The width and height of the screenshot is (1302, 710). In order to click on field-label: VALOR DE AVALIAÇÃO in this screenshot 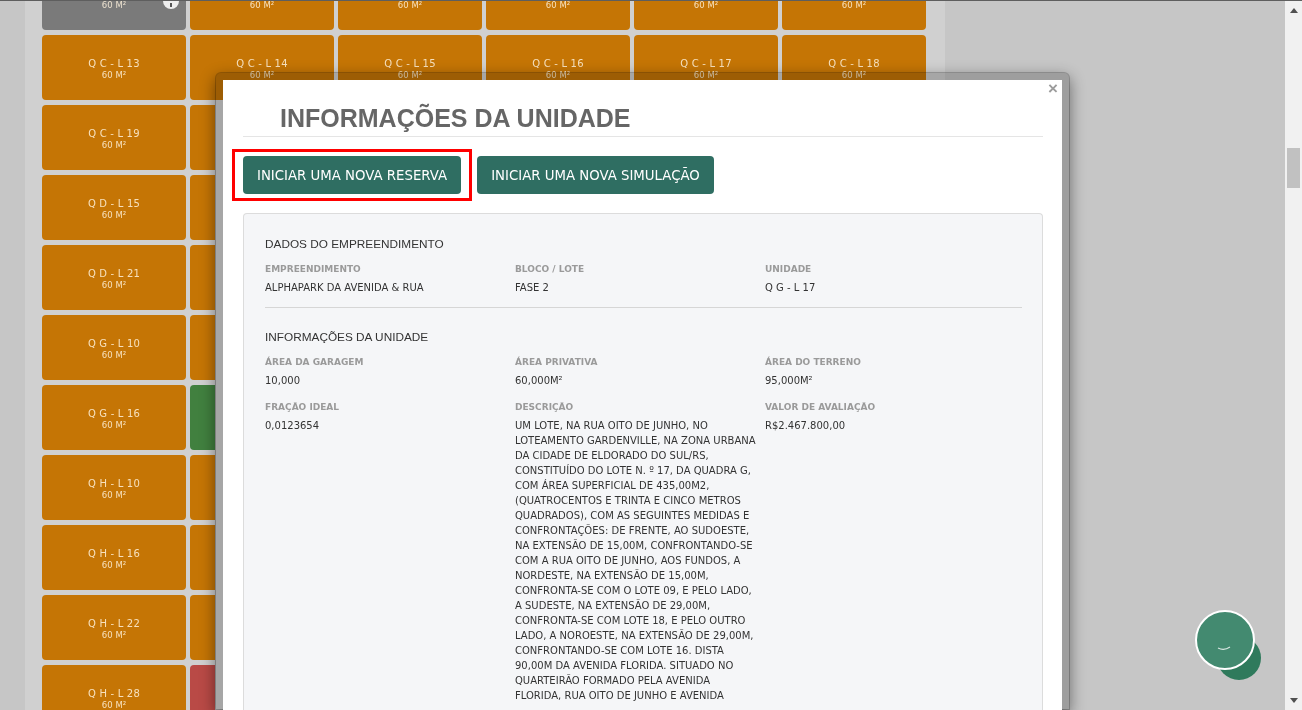, I will do `click(820, 407)`.